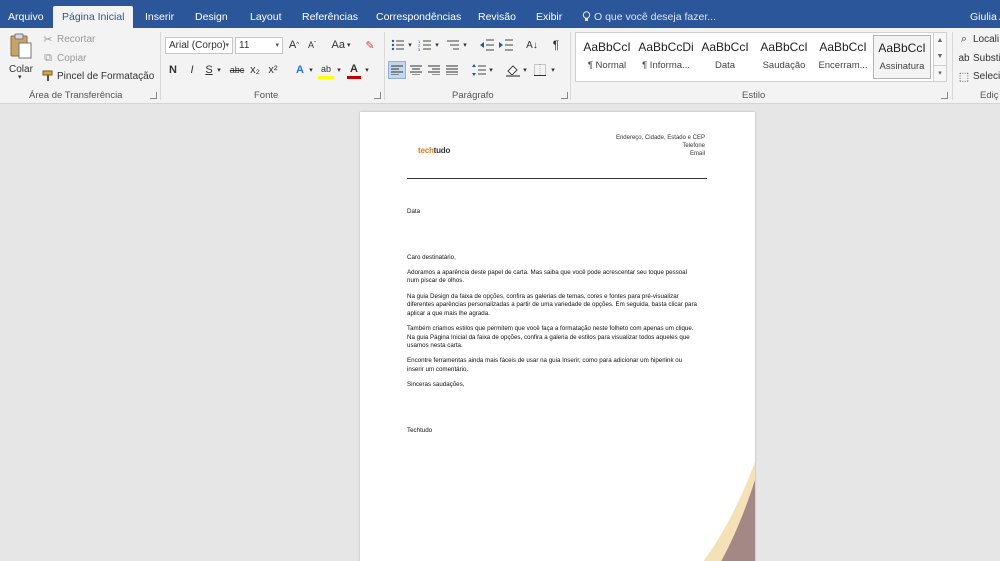 The image size is (1000, 561). What do you see at coordinates (26, 17) in the screenshot?
I see `tab-arquivo: Arquivo` at bounding box center [26, 17].